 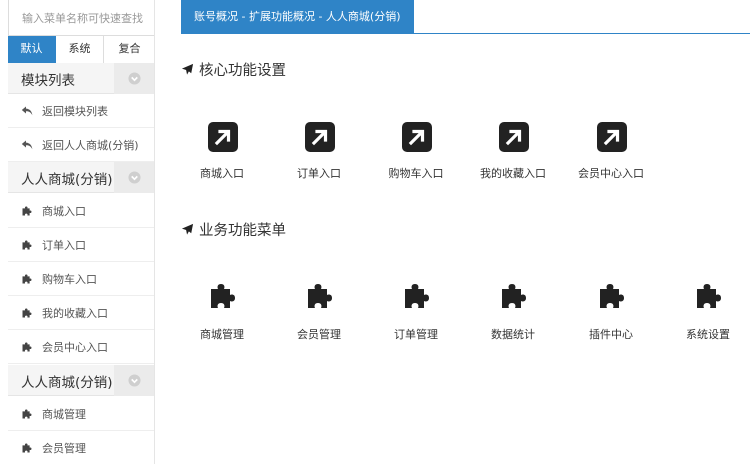 What do you see at coordinates (513, 320) in the screenshot?
I see `tile-data-stats: 数据统计` at bounding box center [513, 320].